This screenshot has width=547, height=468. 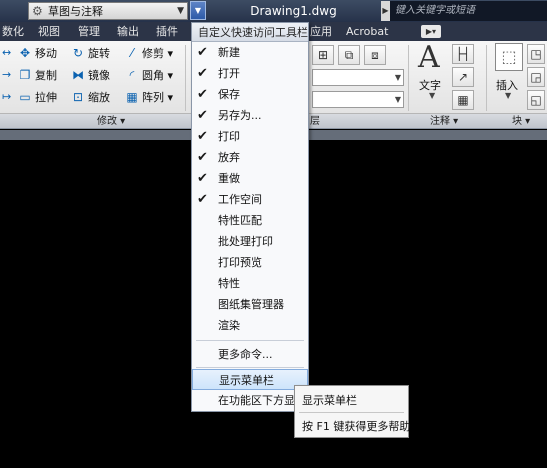 I want to click on menu-item-workspace: ✔ 工作空间, so click(x=250, y=199).